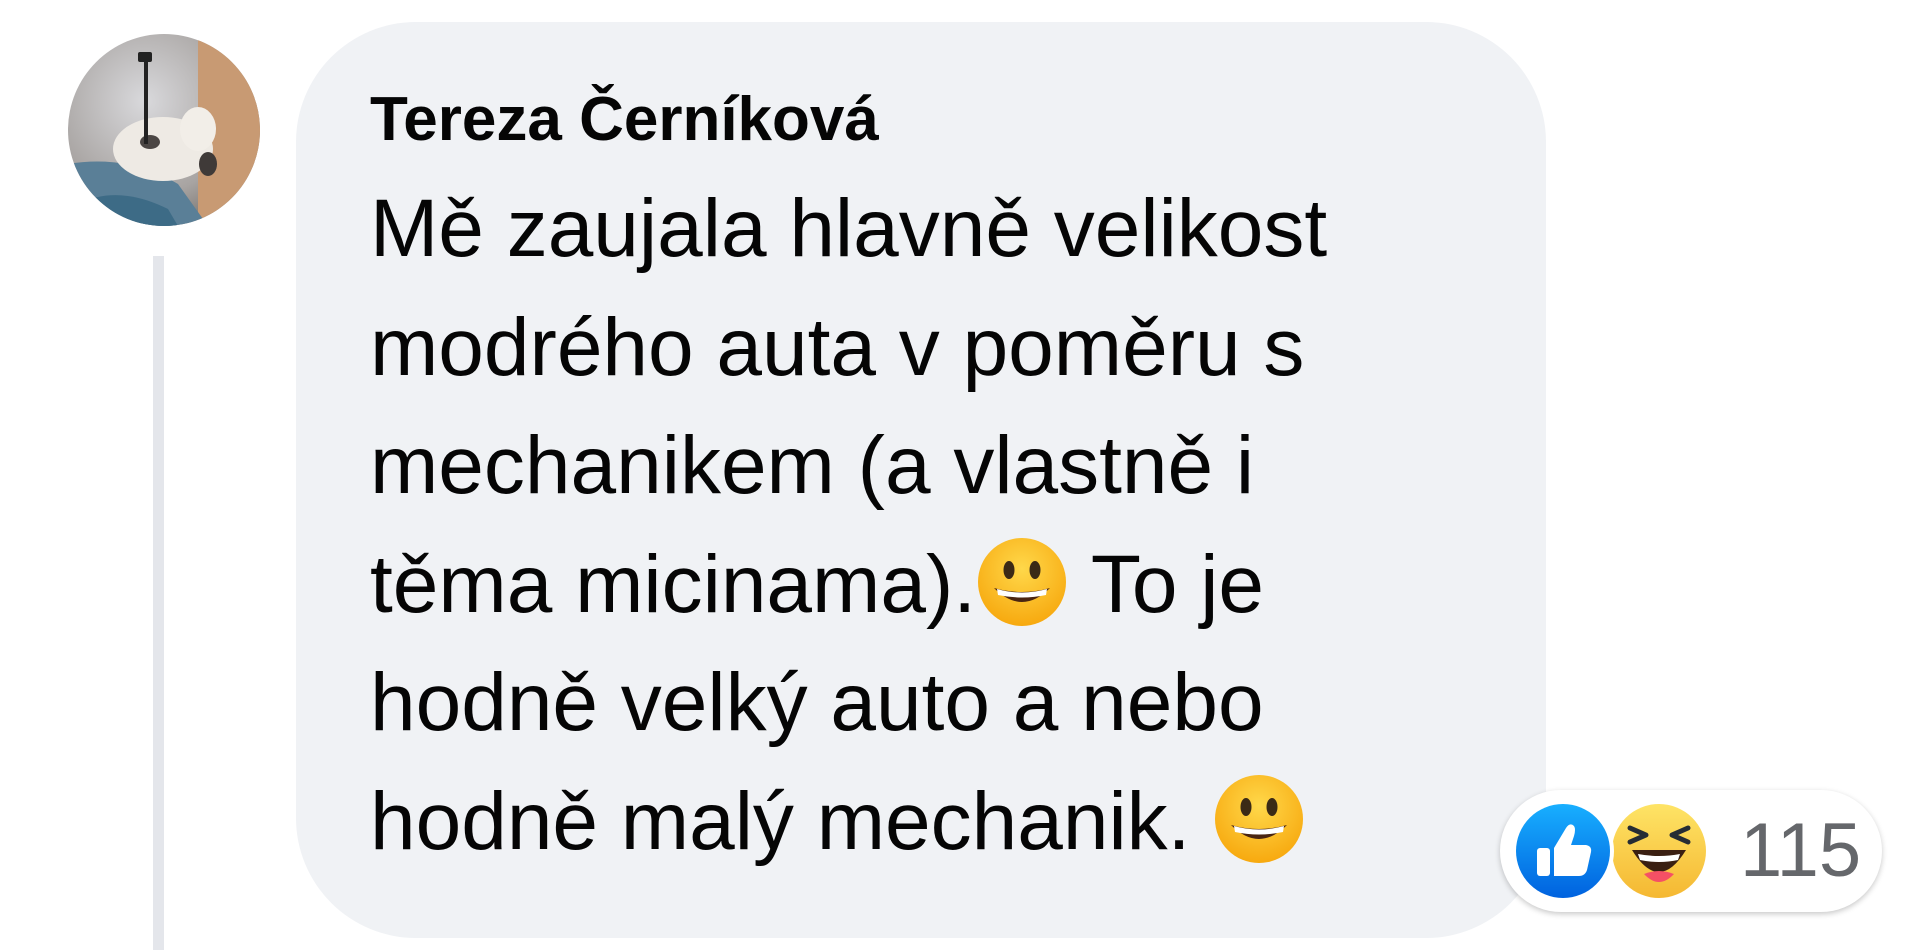  What do you see at coordinates (624, 120) in the screenshot?
I see `comment-author: Tereza Černíková` at bounding box center [624, 120].